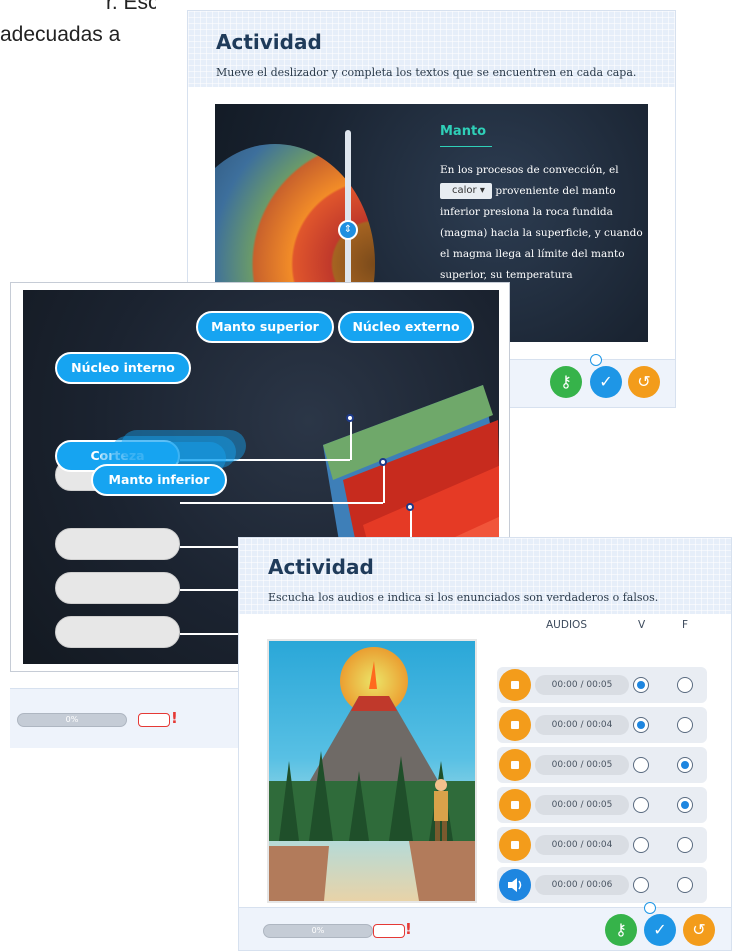 The image size is (736, 951). I want to click on layer-slider-handle: ⇕, so click(348, 230).